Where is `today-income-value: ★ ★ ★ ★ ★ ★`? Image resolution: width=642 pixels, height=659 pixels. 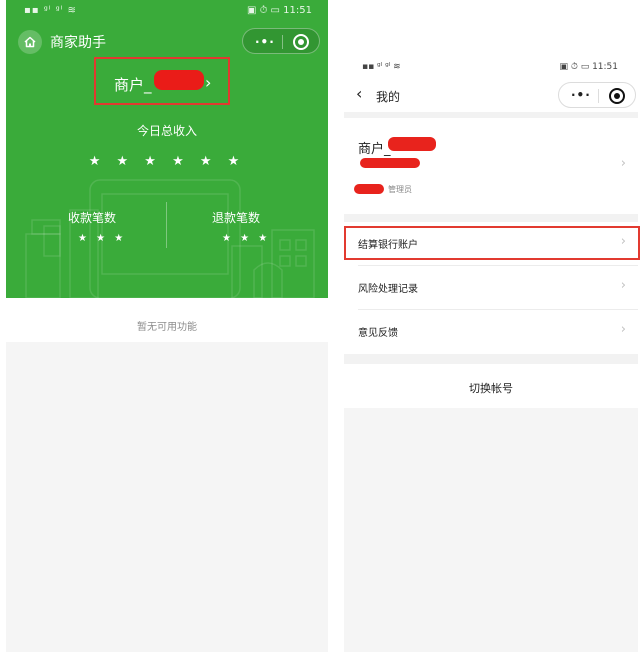 today-income-value: ★ ★ ★ ★ ★ ★ is located at coordinates (167, 161).